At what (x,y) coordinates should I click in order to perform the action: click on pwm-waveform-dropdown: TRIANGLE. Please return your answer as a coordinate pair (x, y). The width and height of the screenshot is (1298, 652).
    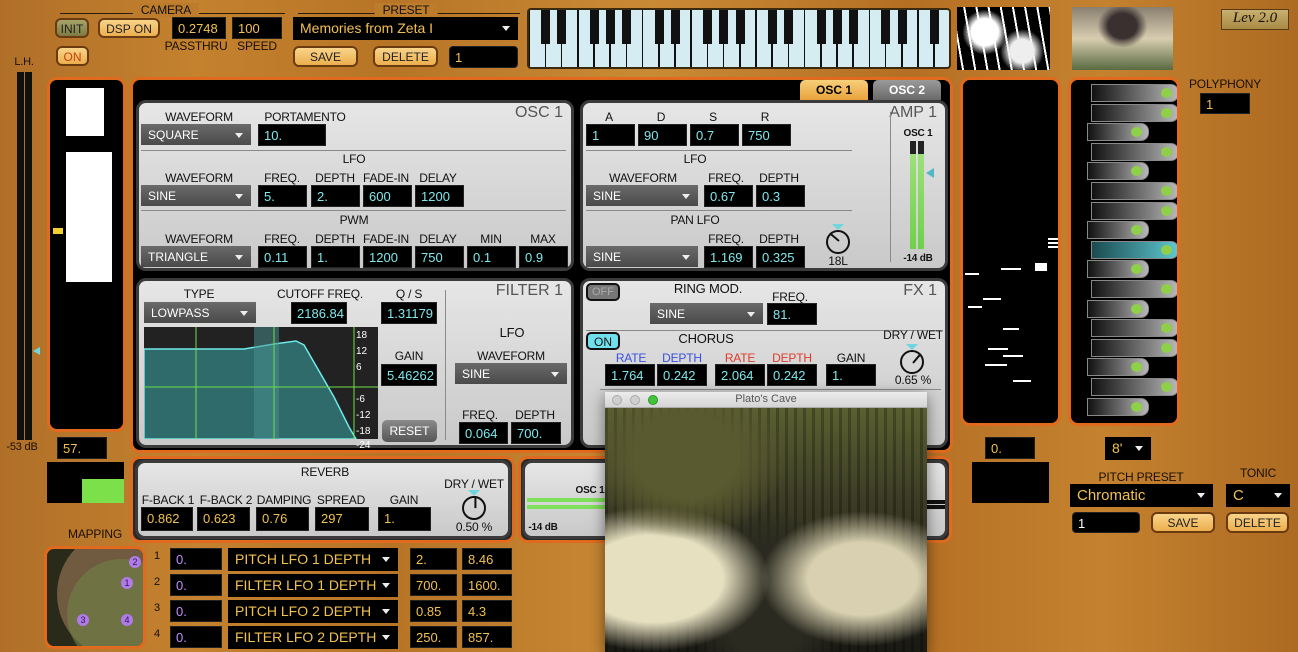
    Looking at the image, I should click on (196, 256).